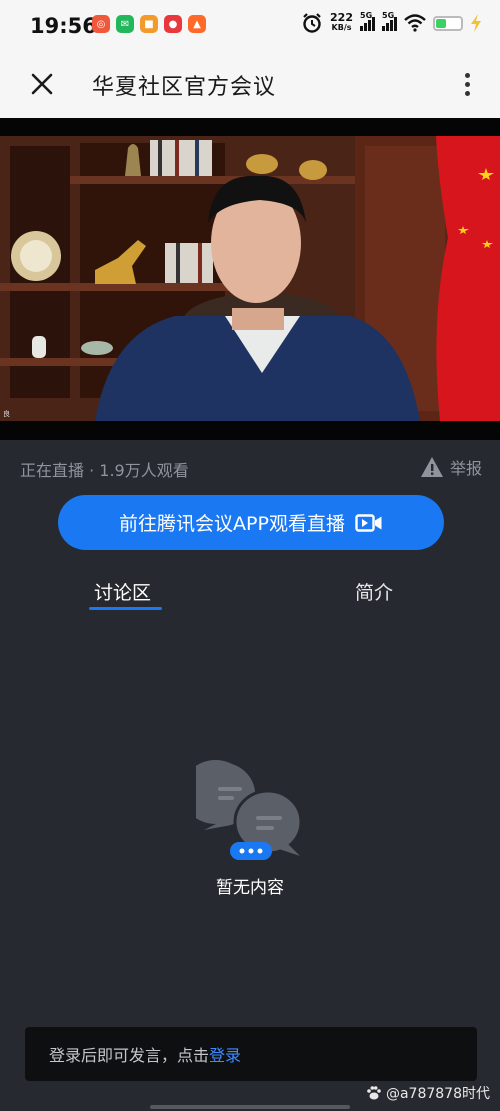  I want to click on empty-state-text: 暂无内容, so click(250, 888).